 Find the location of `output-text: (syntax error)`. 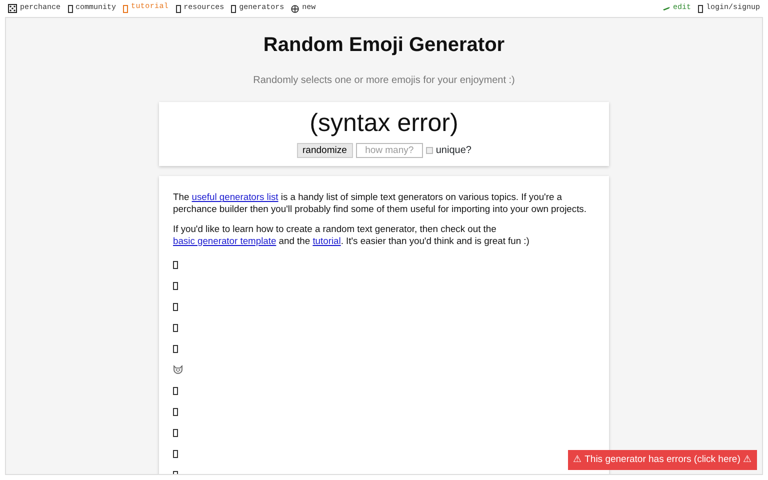

output-text: (syntax error) is located at coordinates (384, 123).